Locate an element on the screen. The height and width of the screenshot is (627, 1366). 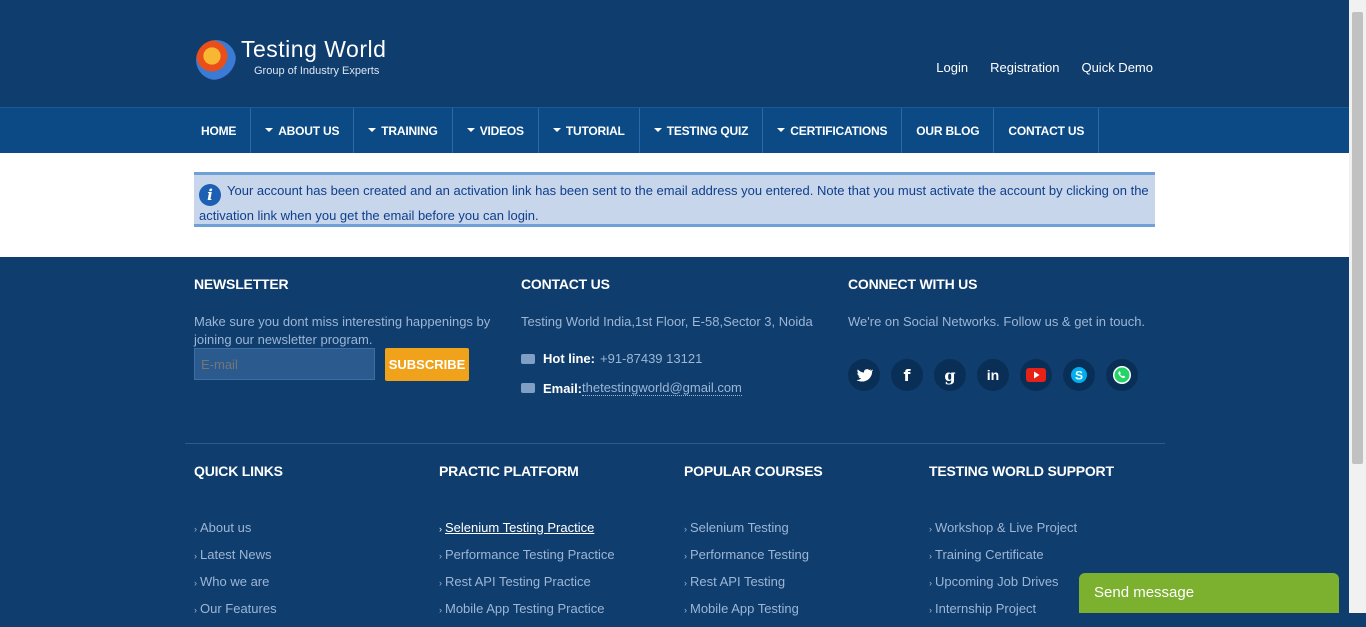
page-scrollbar is located at coordinates (1357, 306).